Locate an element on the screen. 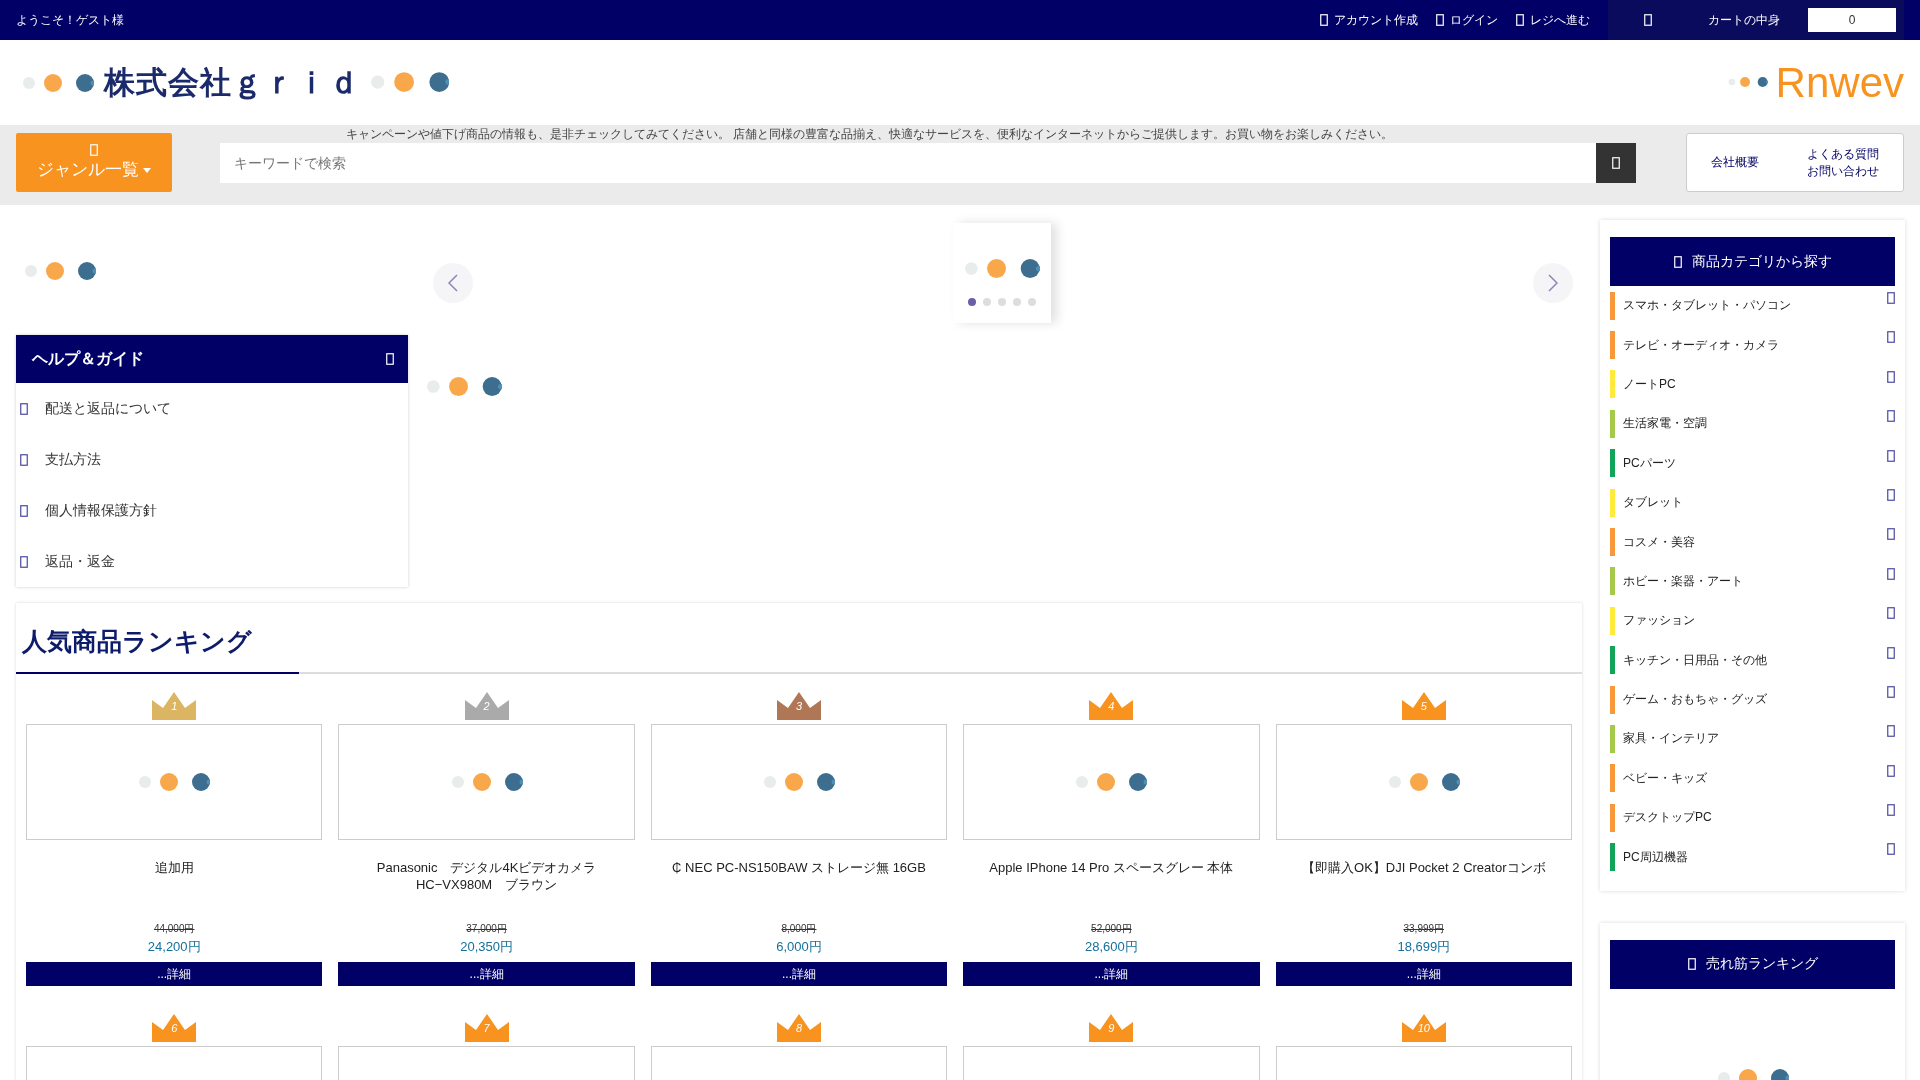 The image size is (1920, 1080). original-price: 44,000円 is located at coordinates (174, 929).